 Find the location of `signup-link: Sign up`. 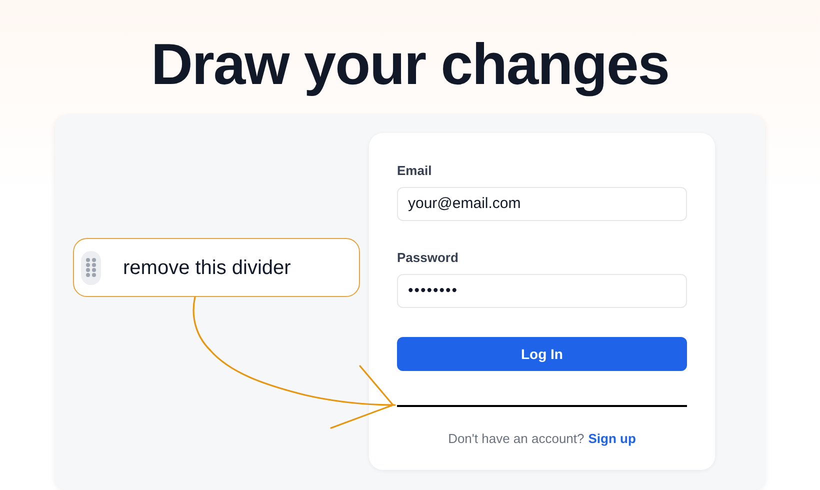

signup-link: Sign up is located at coordinates (612, 438).